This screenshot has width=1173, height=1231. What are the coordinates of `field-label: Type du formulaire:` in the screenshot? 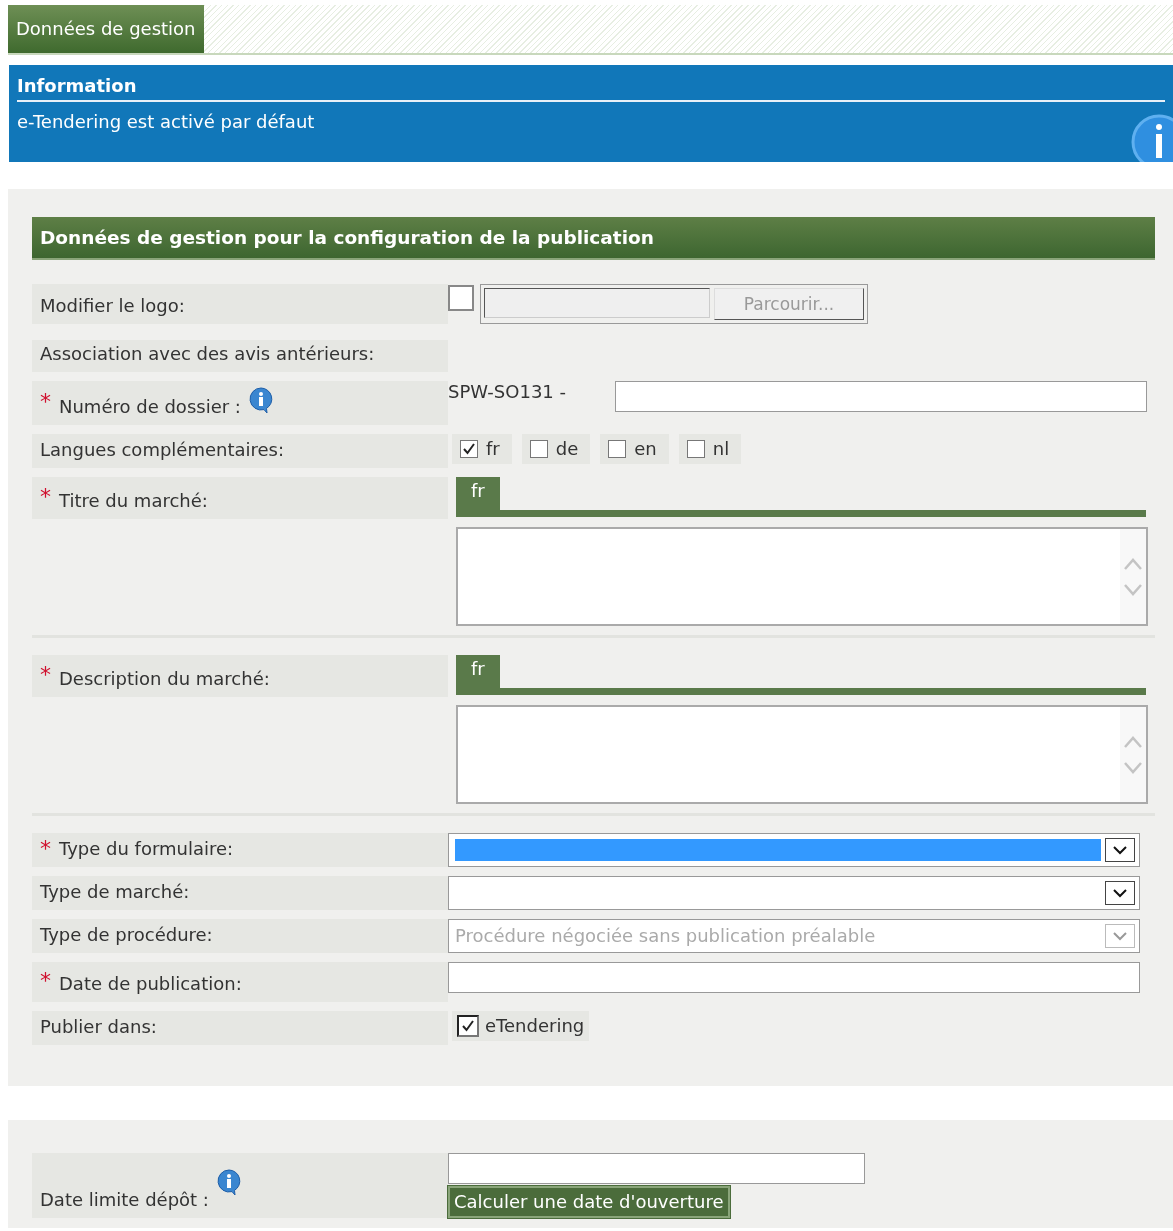 It's located at (146, 849).